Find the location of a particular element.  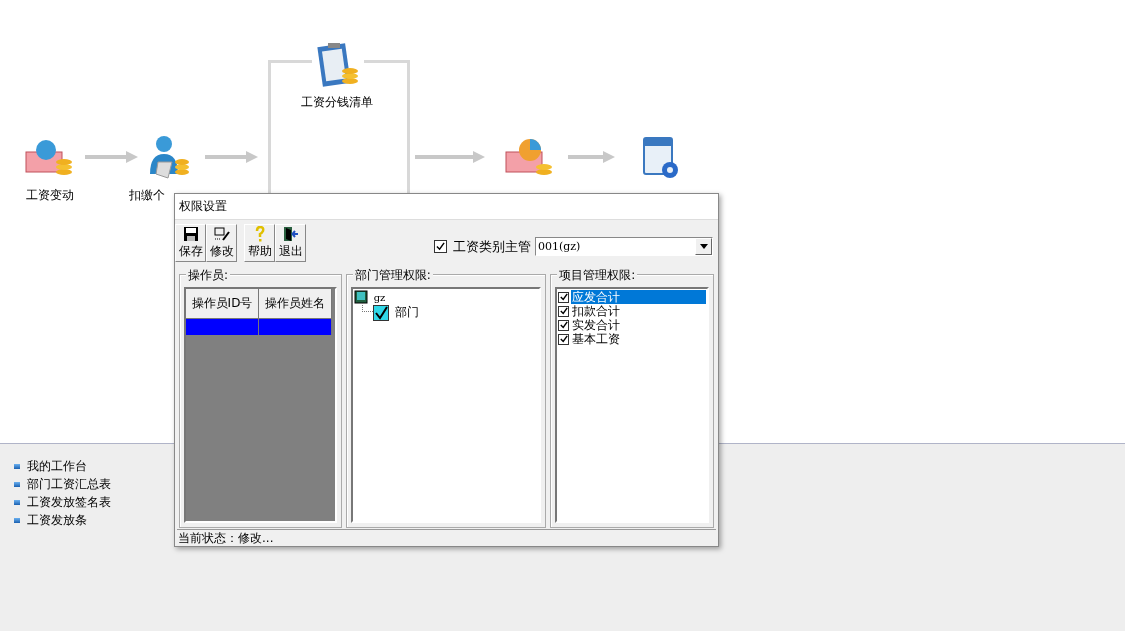

toolbar-button: 帮助 is located at coordinates (259, 243).